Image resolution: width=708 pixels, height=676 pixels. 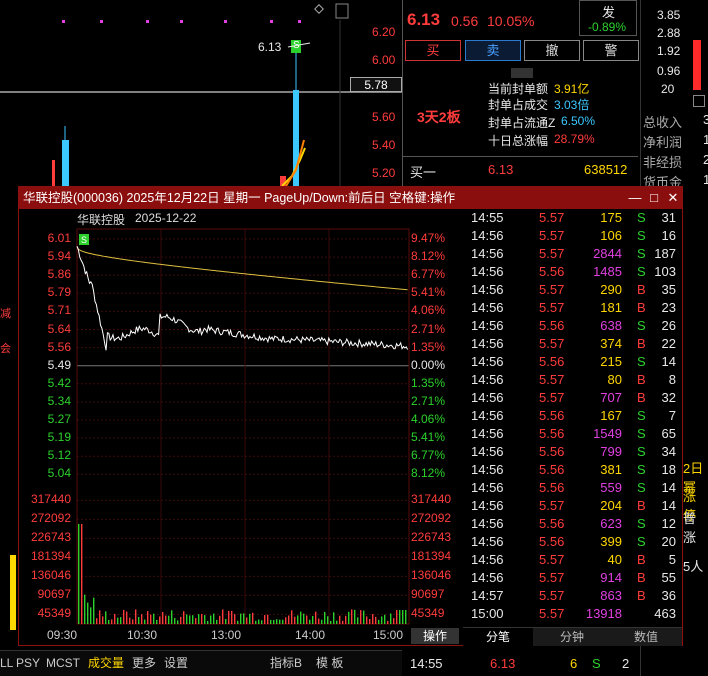 What do you see at coordinates (431, 518) in the screenshot?
I see `volume-tick: 272092` at bounding box center [431, 518].